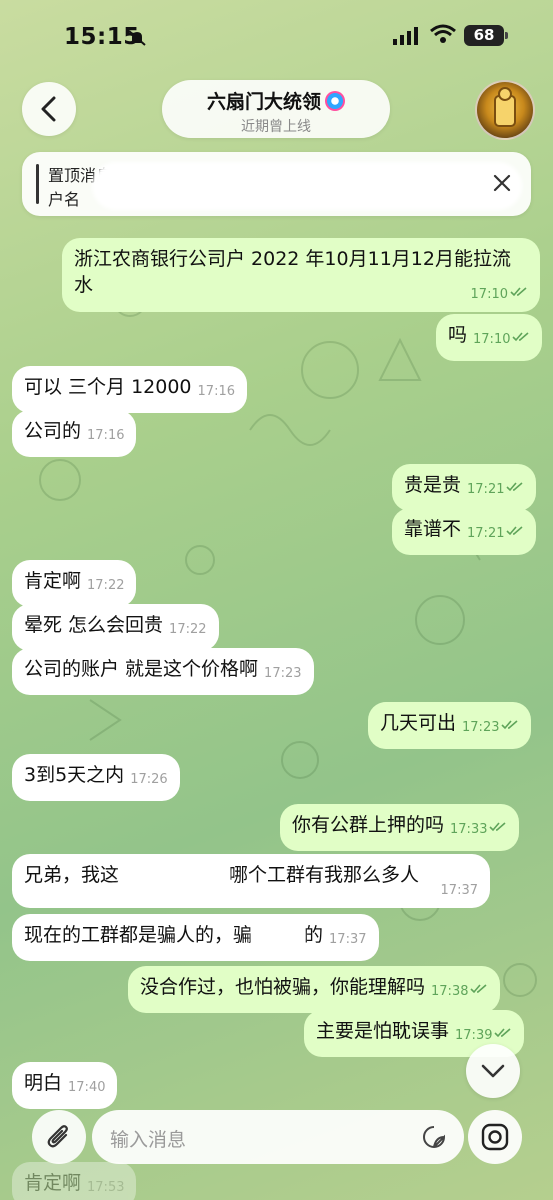 The width and height of the screenshot is (553, 1200). I want to click on message-text-part: 兄弟，我这, so click(72, 875).